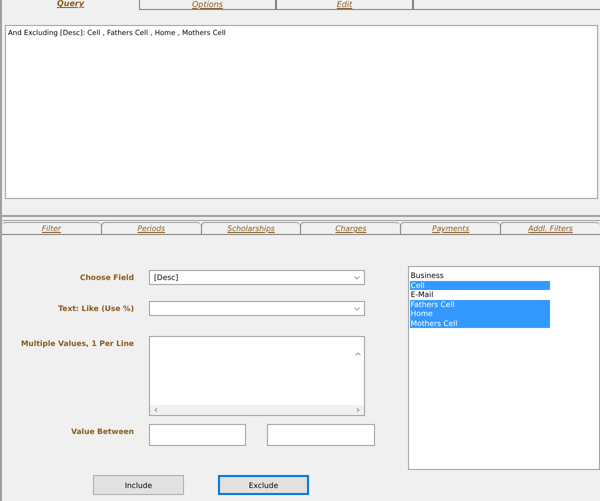 The image size is (600, 501). I want to click on tab: Options, so click(207, 5).